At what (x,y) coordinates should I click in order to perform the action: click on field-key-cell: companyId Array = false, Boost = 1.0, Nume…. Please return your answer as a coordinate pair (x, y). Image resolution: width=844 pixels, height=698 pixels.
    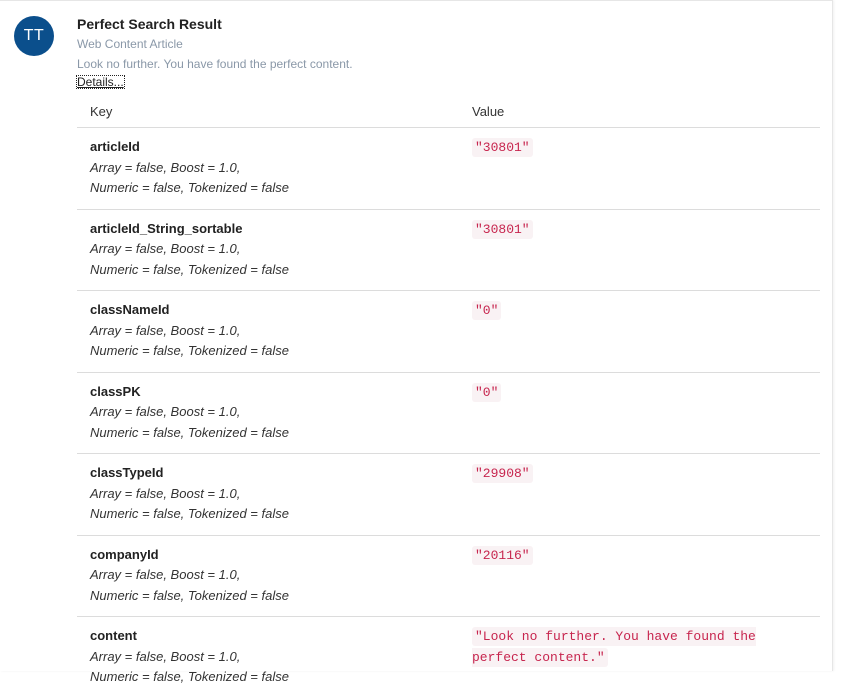
    Looking at the image, I should click on (273, 576).